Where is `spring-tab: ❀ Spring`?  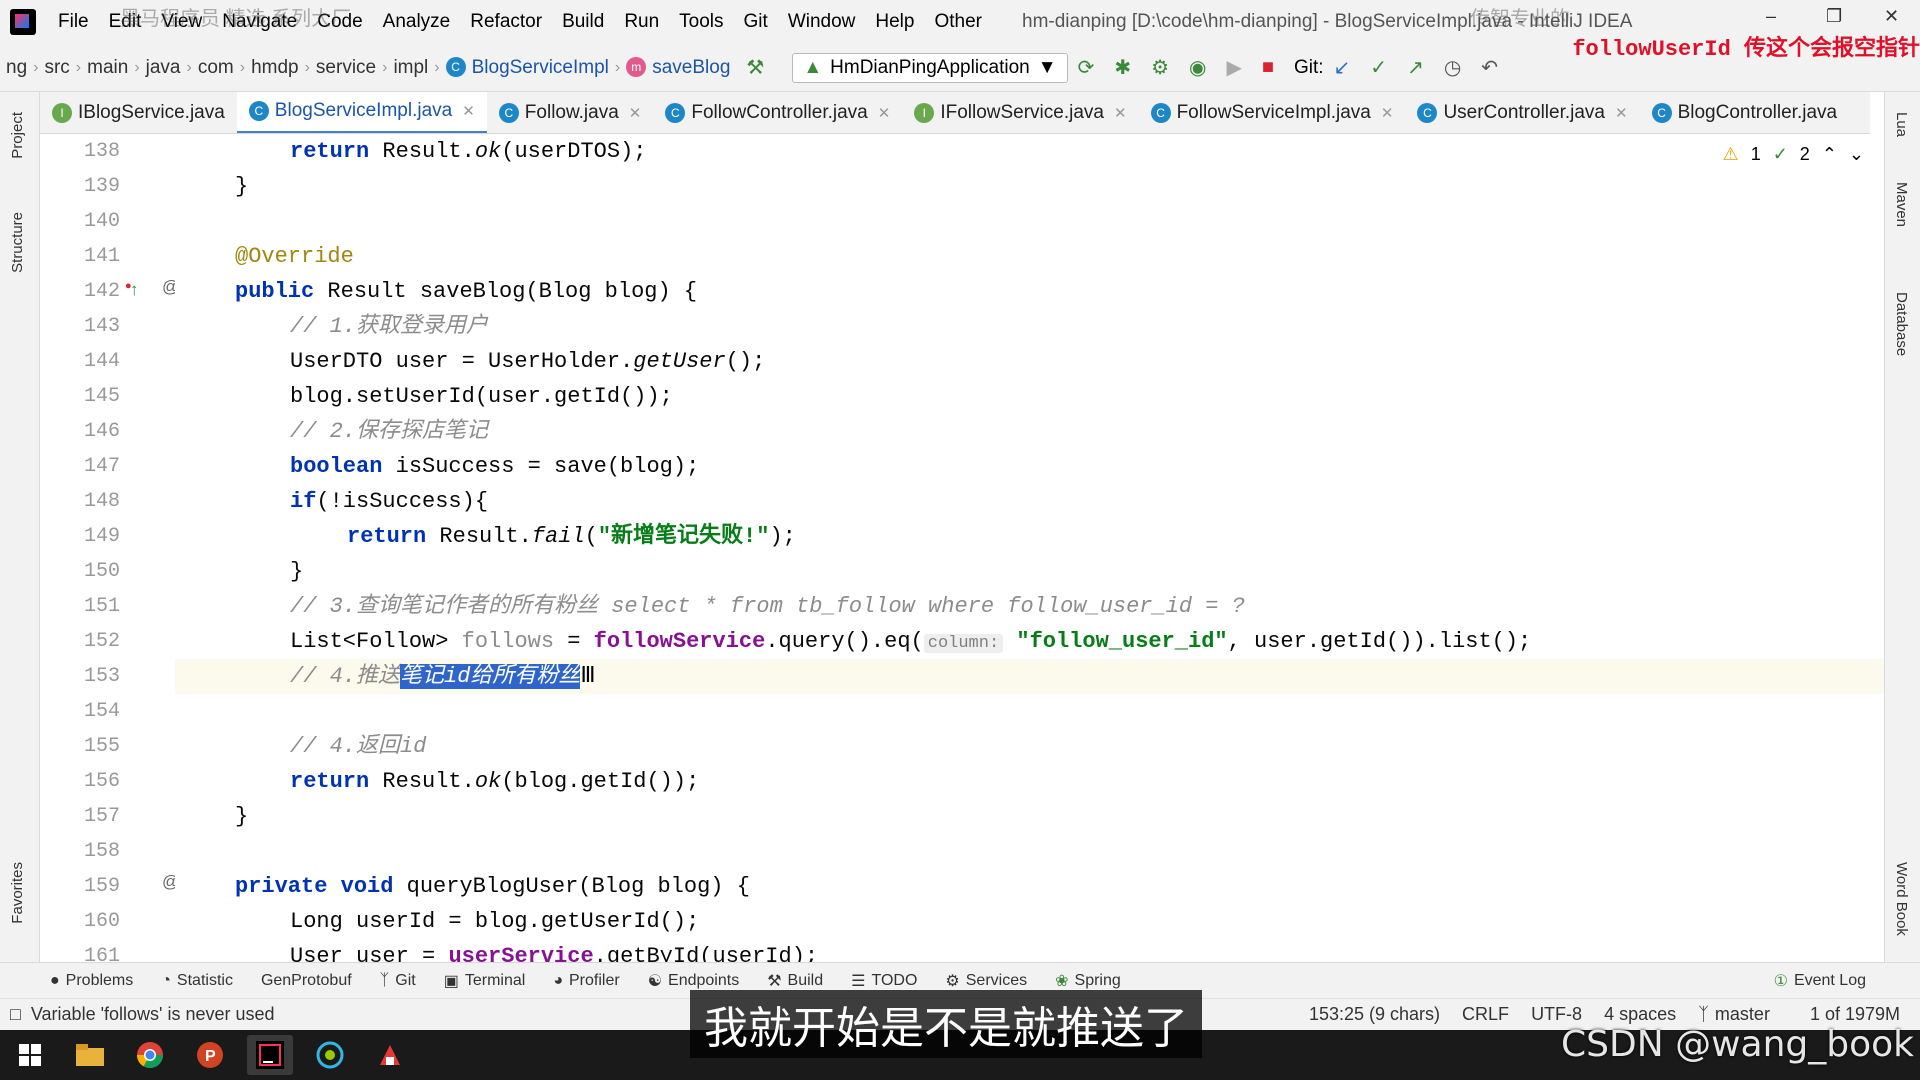
spring-tab: ❀ Spring is located at coordinates (1088, 981).